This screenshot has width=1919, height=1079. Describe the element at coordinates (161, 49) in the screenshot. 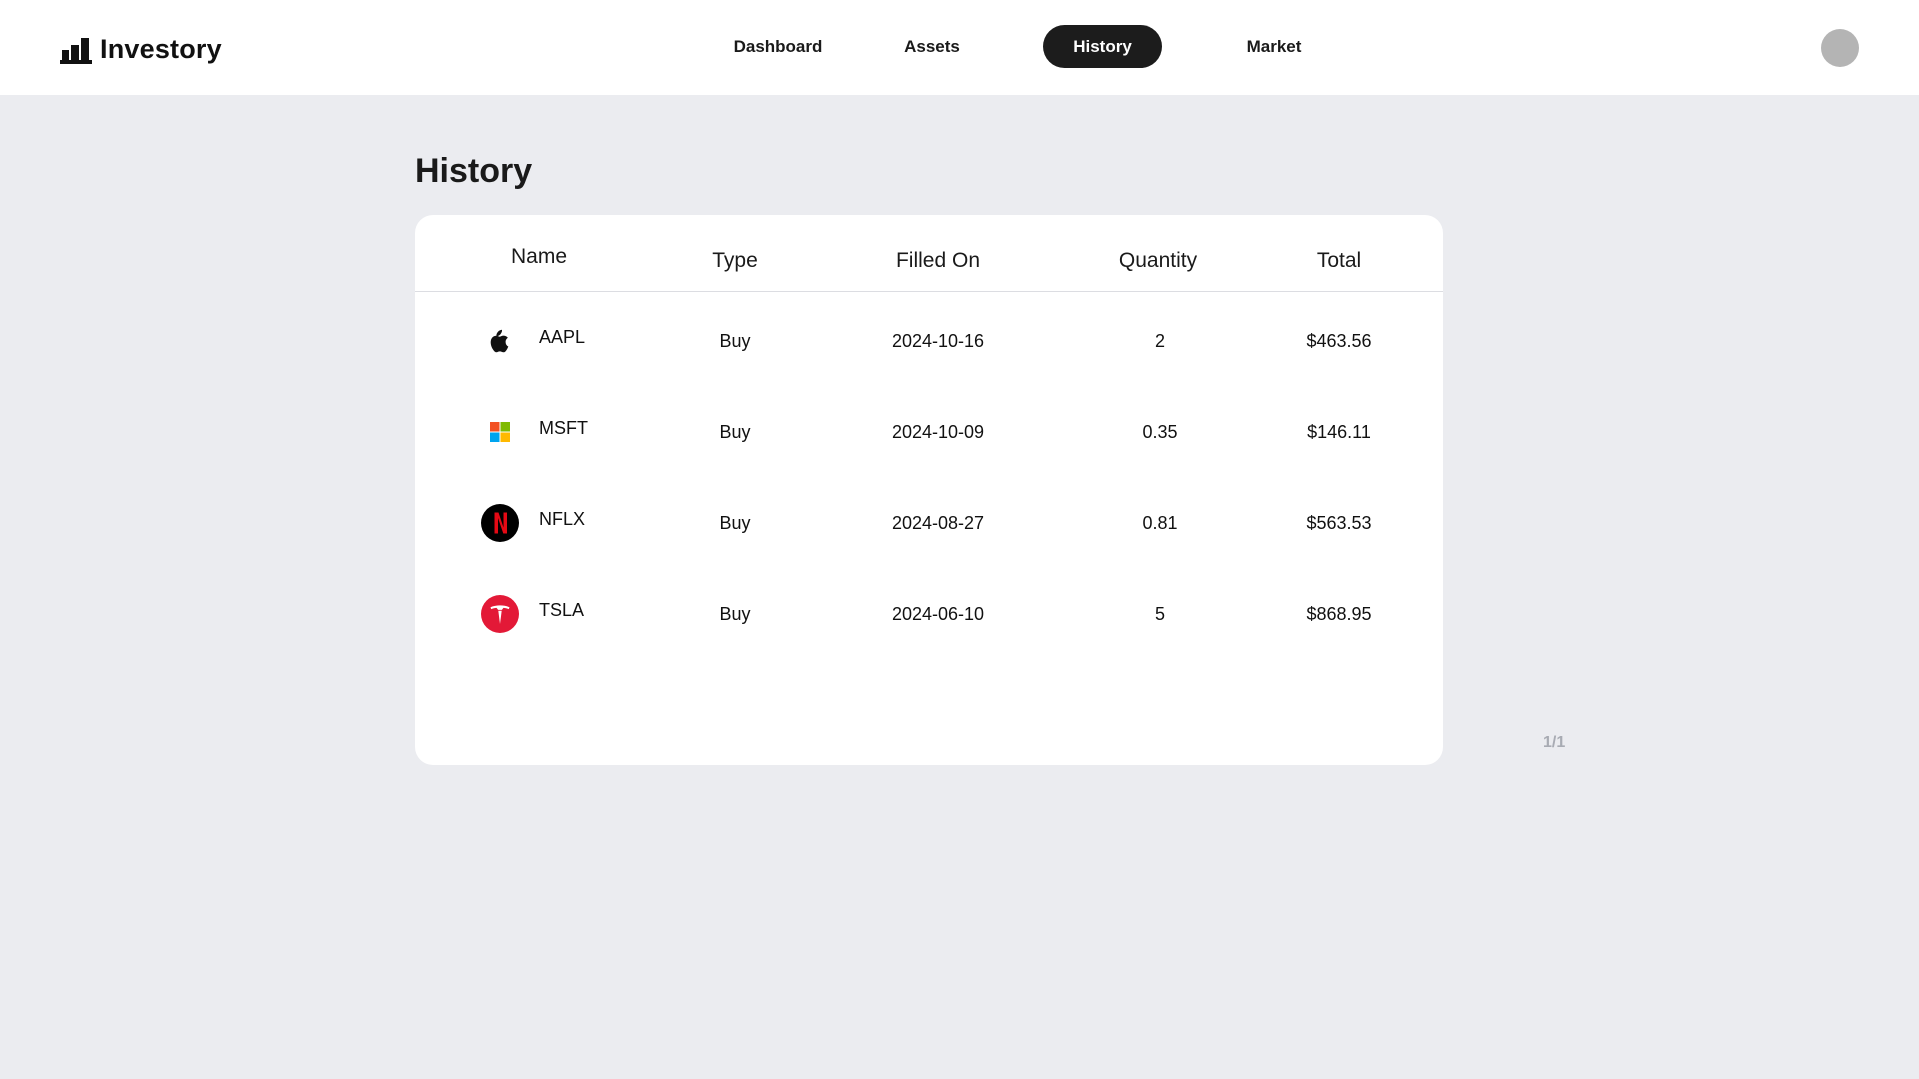

I see `brand-name: Investory` at that location.